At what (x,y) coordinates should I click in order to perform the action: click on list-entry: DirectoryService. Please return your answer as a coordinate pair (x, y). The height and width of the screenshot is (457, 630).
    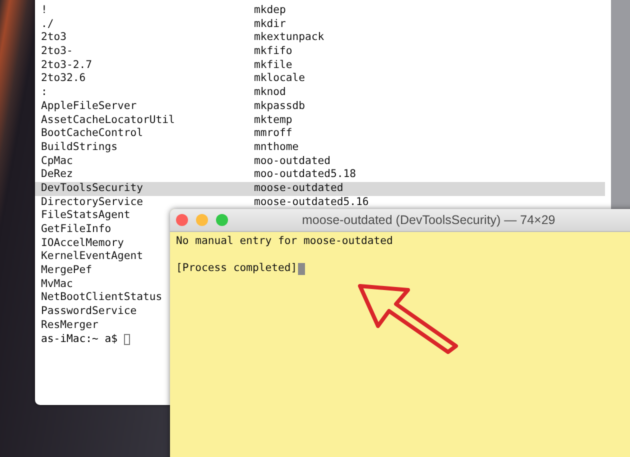
    Looking at the image, I should click on (92, 202).